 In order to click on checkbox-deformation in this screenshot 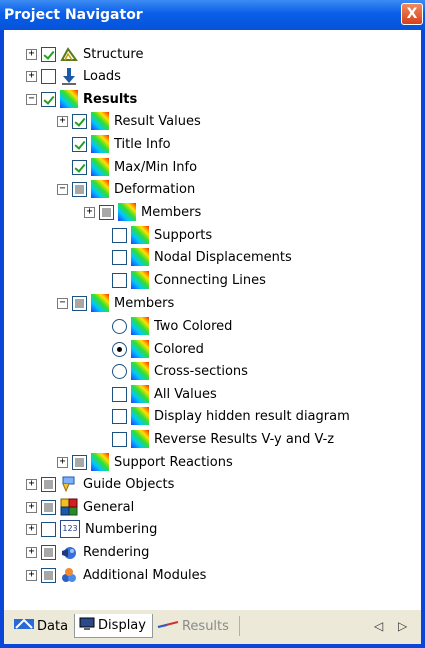, I will do `click(79, 189)`.